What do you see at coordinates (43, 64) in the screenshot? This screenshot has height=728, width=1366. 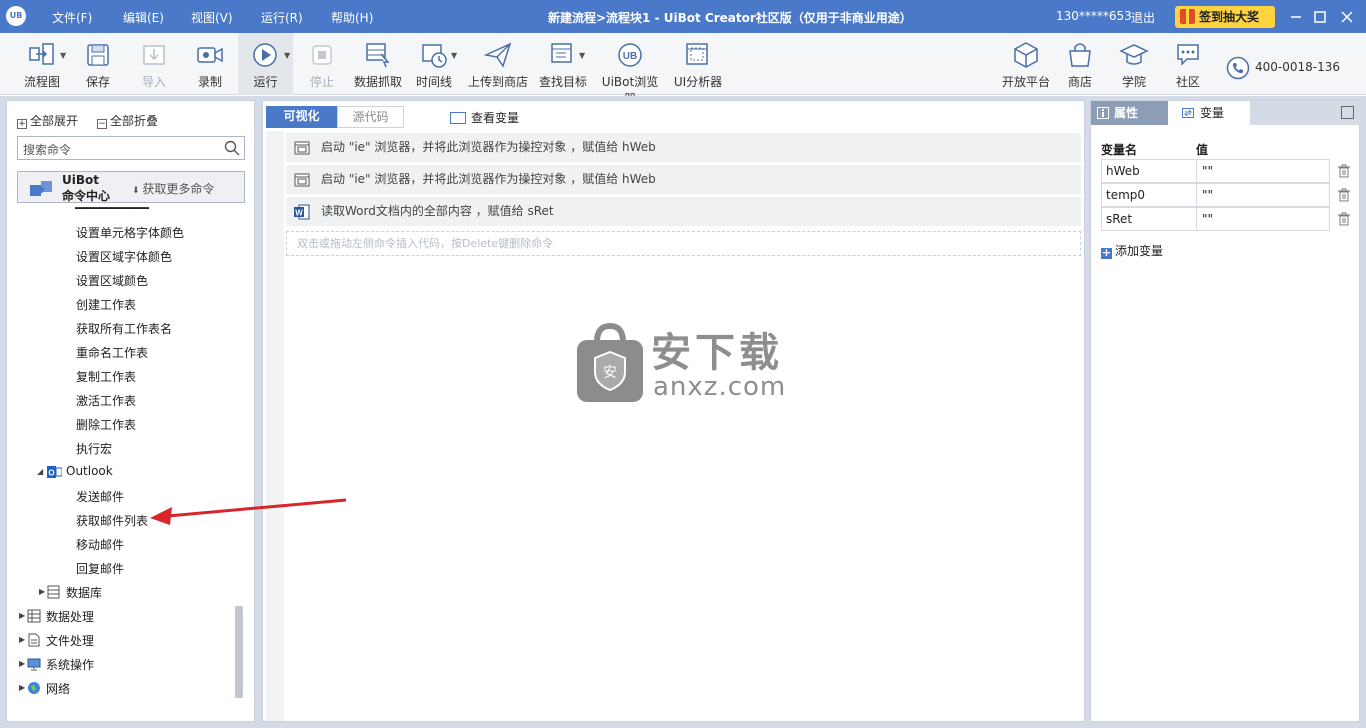 I see `flowchart-button: 流程图 ▼` at bounding box center [43, 64].